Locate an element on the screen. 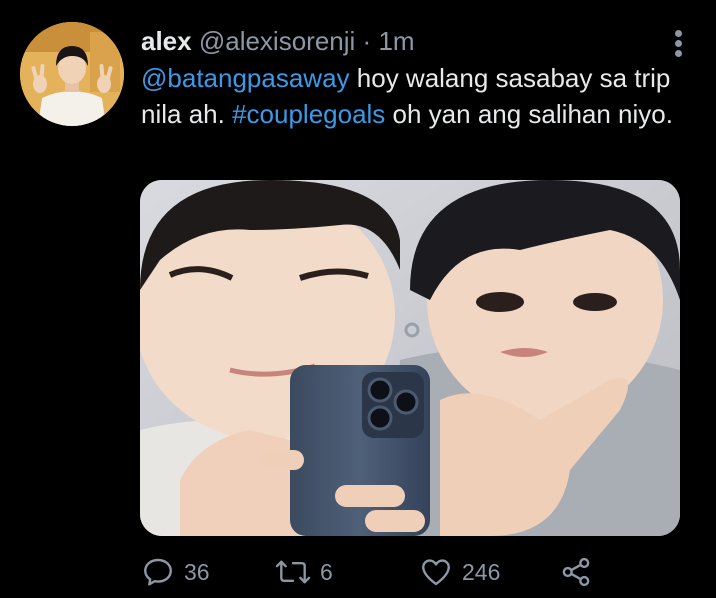  avatar is located at coordinates (72, 74).